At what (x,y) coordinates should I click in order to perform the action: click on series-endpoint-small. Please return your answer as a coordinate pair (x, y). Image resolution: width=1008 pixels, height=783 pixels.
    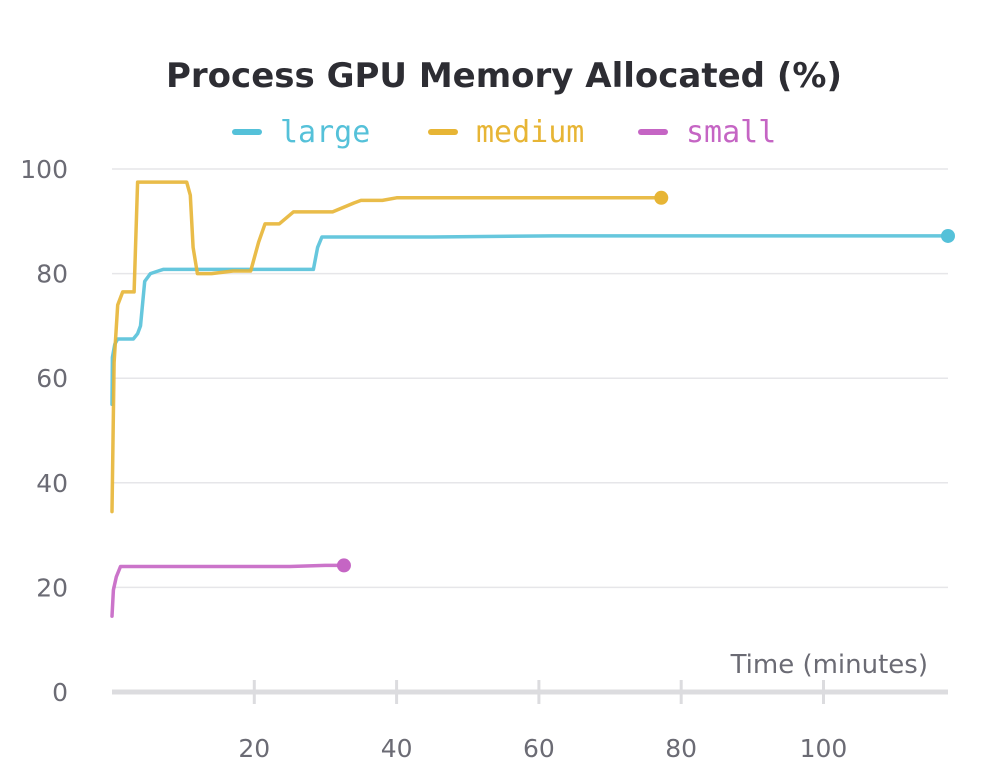
    Looking at the image, I should click on (343, 565).